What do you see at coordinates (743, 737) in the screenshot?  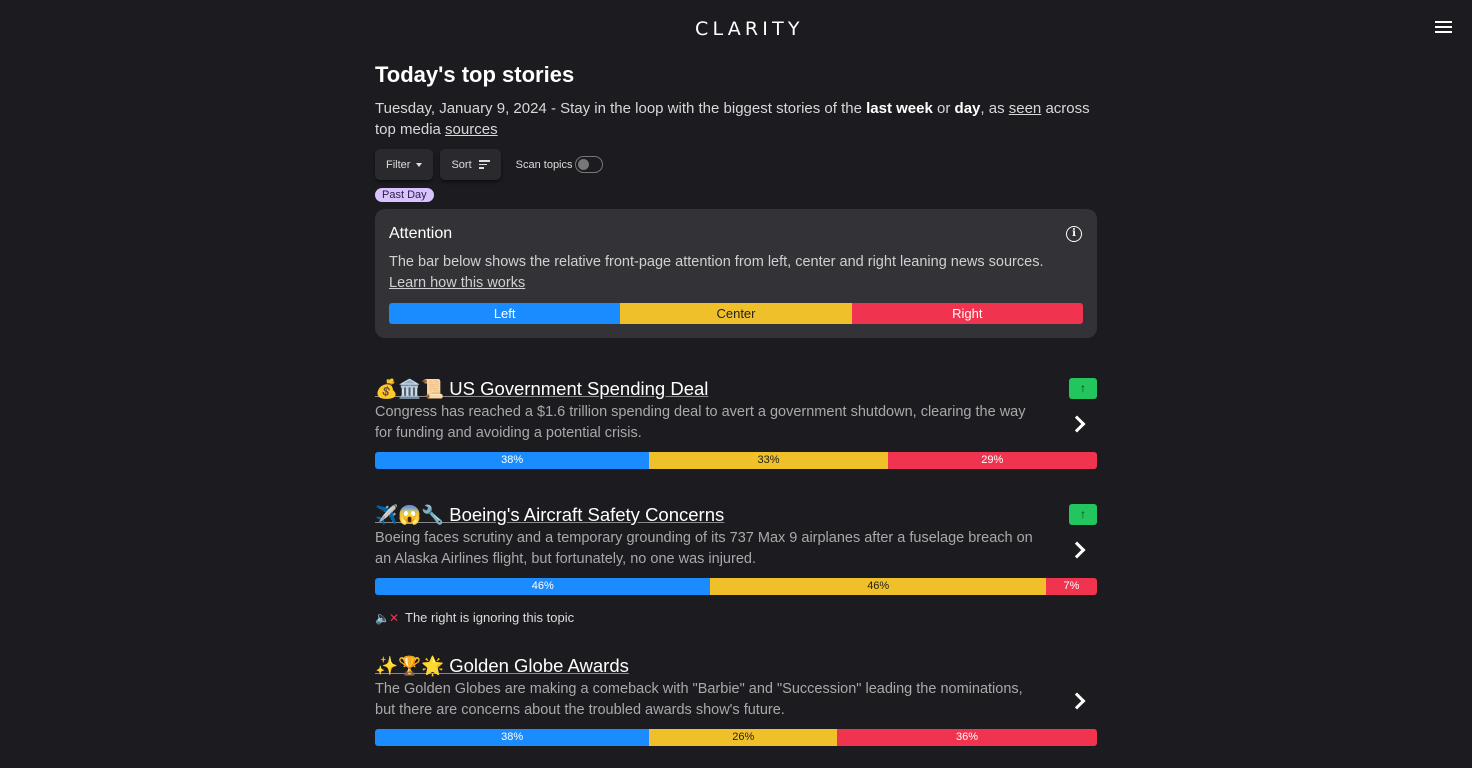 I see `center-coverage-segment: 26%` at bounding box center [743, 737].